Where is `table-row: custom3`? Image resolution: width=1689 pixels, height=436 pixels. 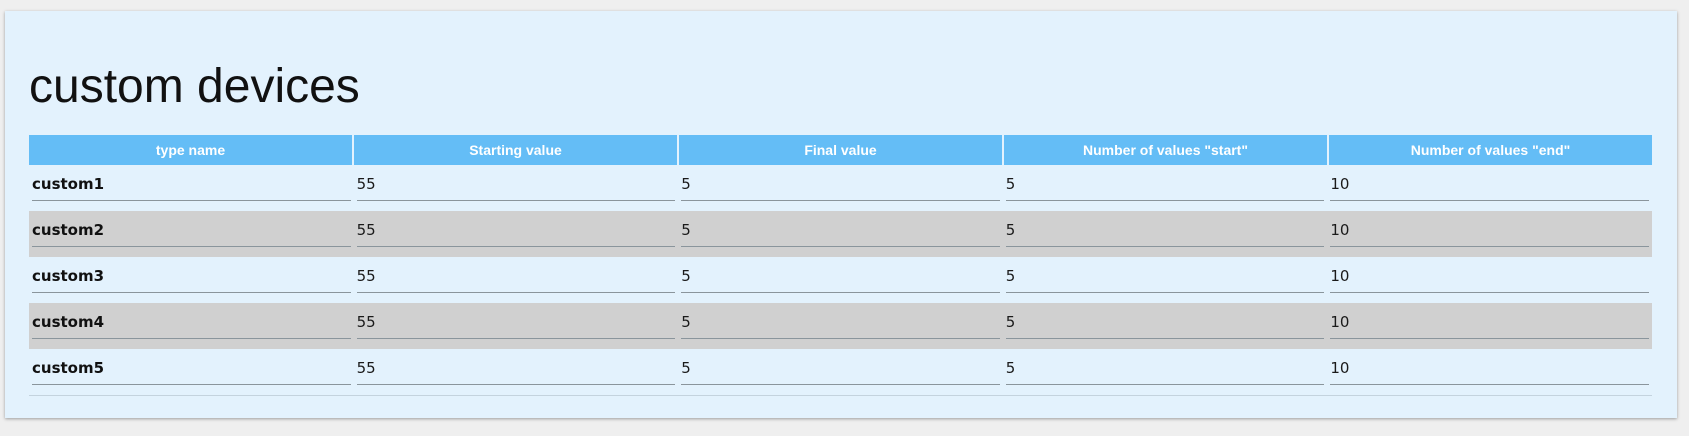
table-row: custom3 is located at coordinates (840, 280).